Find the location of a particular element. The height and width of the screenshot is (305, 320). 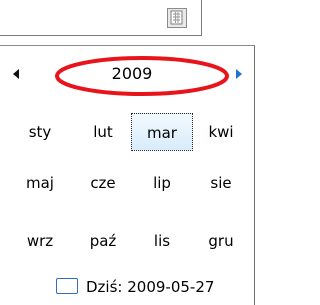

month-cell-lip: lip is located at coordinates (162, 183).